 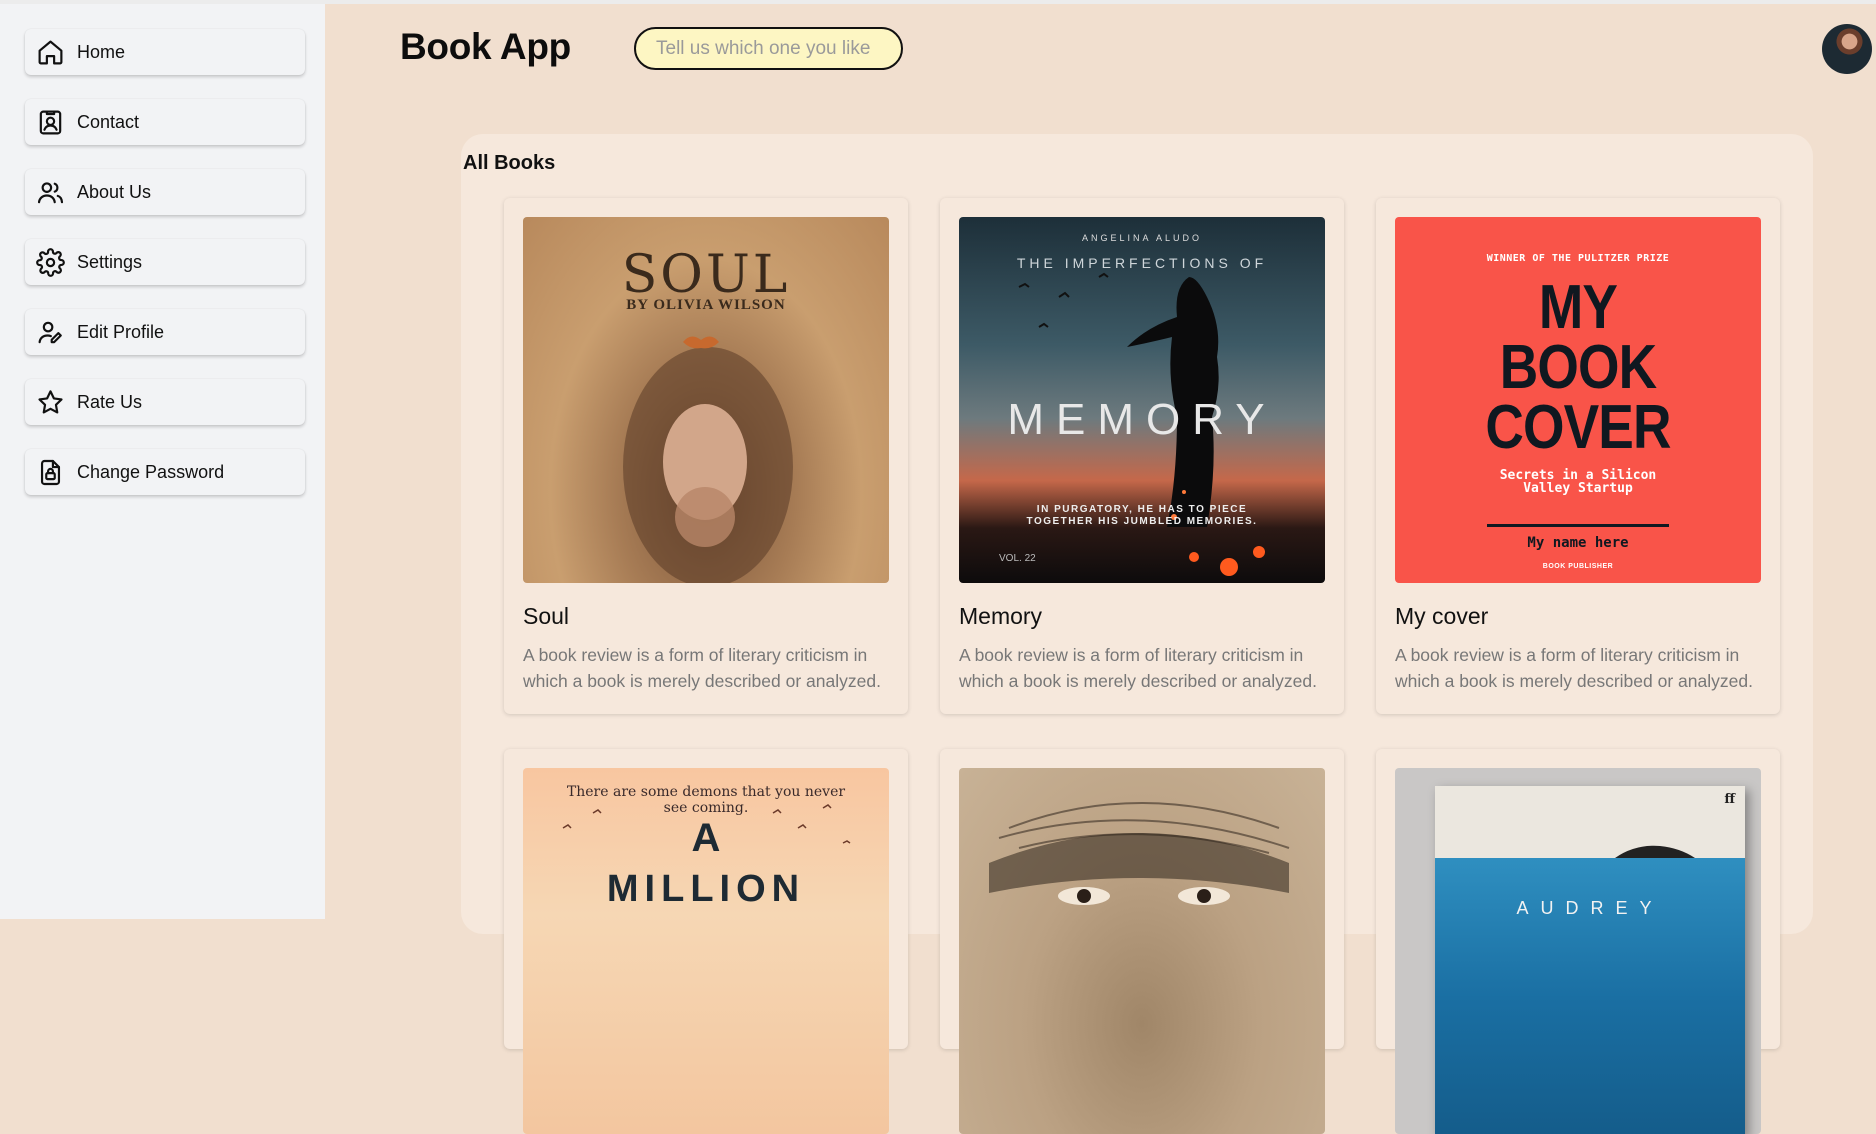 I want to click on avatar, so click(x=1847, y=49).